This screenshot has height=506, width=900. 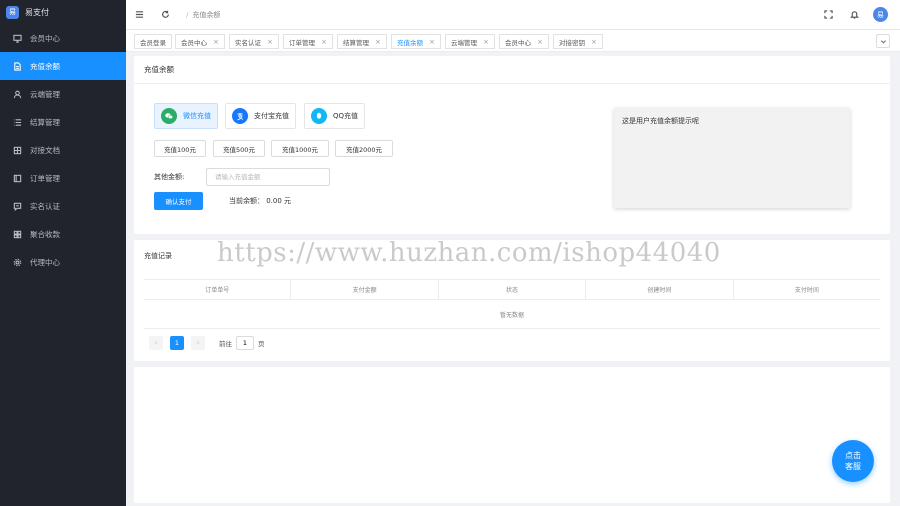 I want to click on table-header: 订单单号 支付金额 状态 创建时间 支付时间, so click(x=512, y=290).